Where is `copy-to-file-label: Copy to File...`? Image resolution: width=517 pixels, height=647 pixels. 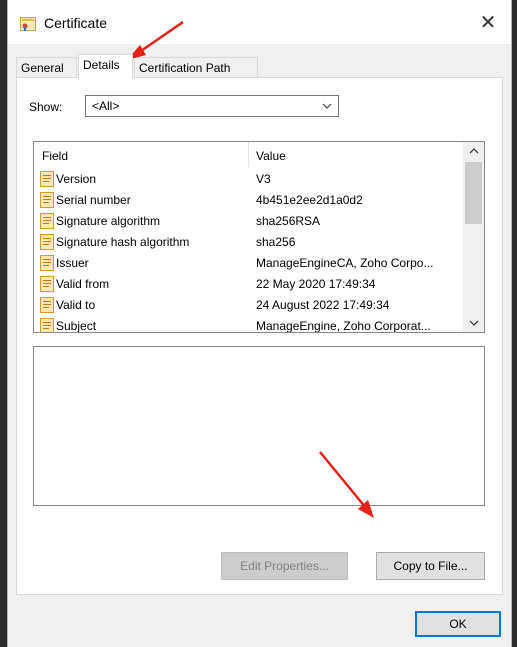 copy-to-file-label: Copy to File... is located at coordinates (430, 566).